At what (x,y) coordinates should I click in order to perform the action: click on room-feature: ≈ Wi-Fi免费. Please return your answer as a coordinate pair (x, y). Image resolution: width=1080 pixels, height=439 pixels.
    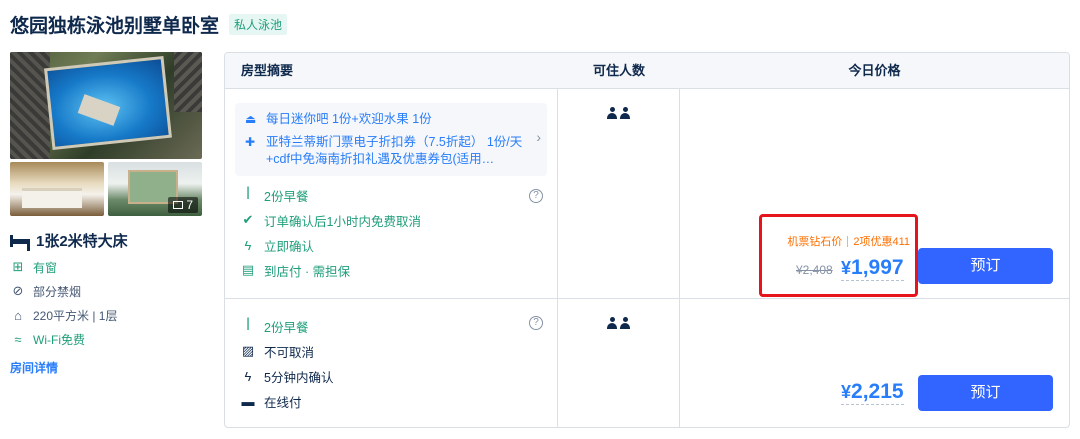
    Looking at the image, I should click on (106, 339).